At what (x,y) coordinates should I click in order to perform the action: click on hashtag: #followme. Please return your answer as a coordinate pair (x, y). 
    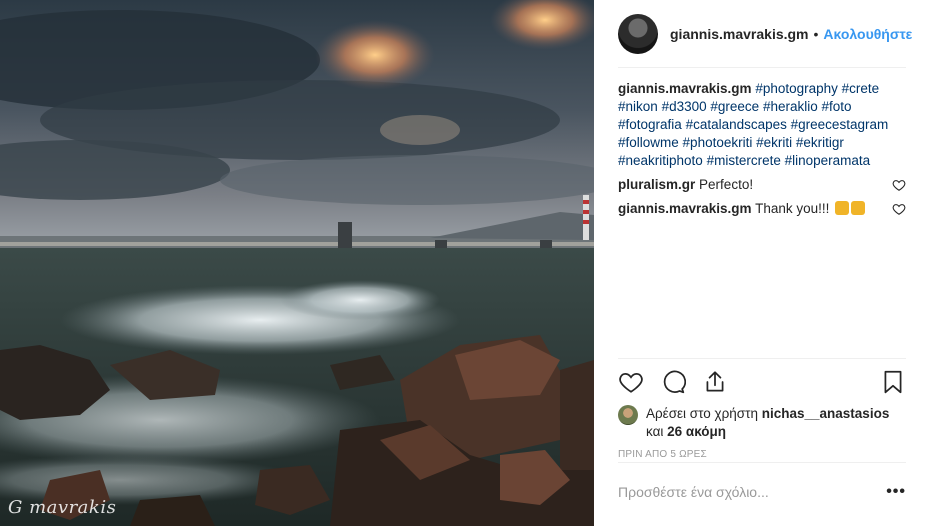
    Looking at the image, I should click on (648, 142).